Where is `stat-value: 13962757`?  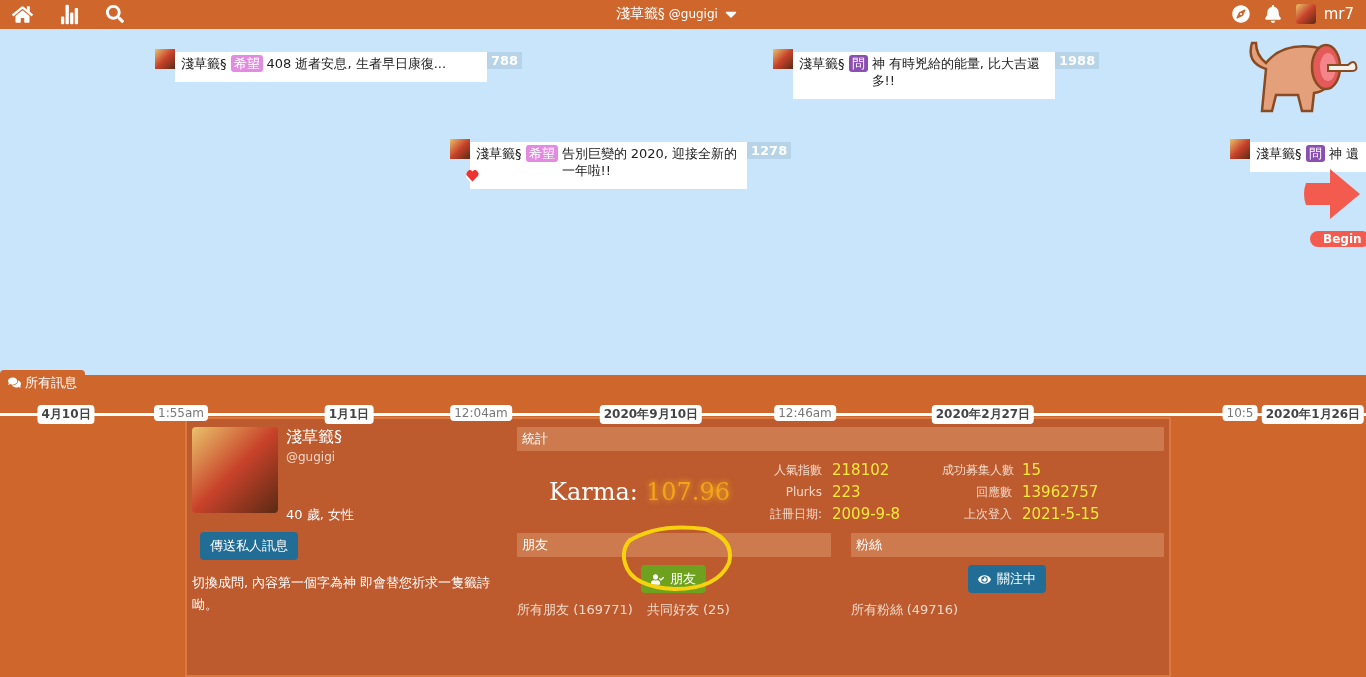
stat-value: 13962757 is located at coordinates (1061, 492).